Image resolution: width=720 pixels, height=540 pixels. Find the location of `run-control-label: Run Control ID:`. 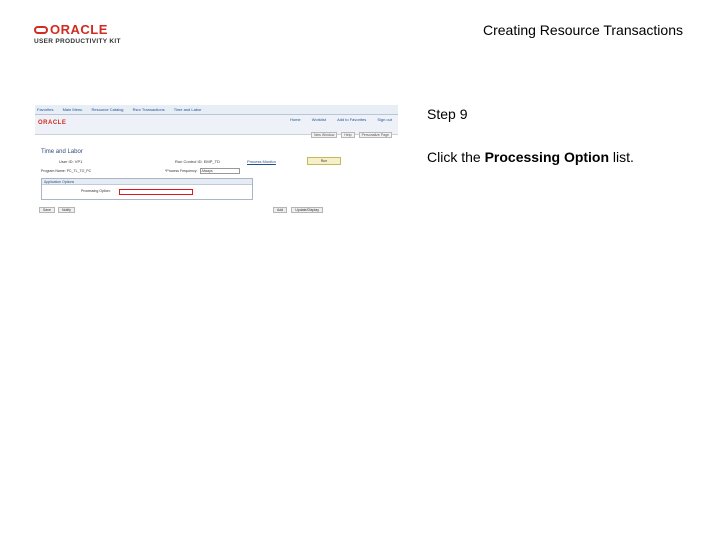

run-control-label: Run Control ID: is located at coordinates (189, 161).